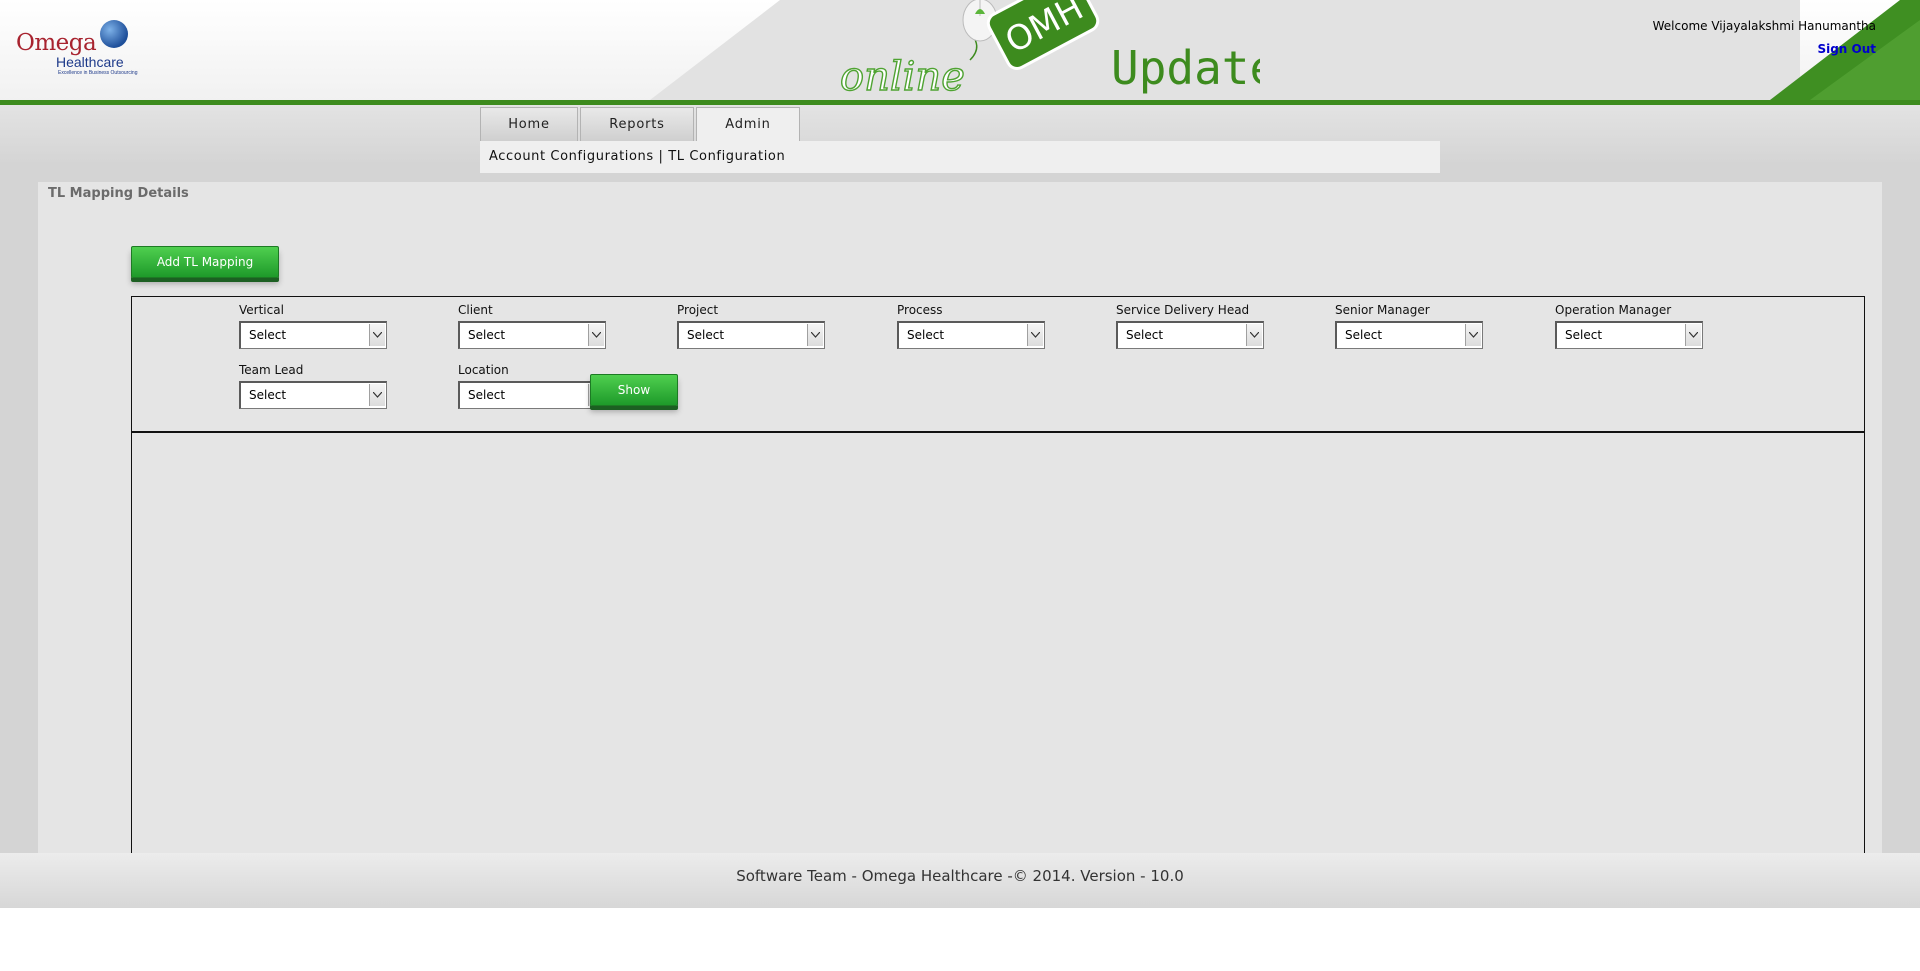 The width and height of the screenshot is (1920, 971). What do you see at coordinates (698, 310) in the screenshot?
I see `filter-label: Project` at bounding box center [698, 310].